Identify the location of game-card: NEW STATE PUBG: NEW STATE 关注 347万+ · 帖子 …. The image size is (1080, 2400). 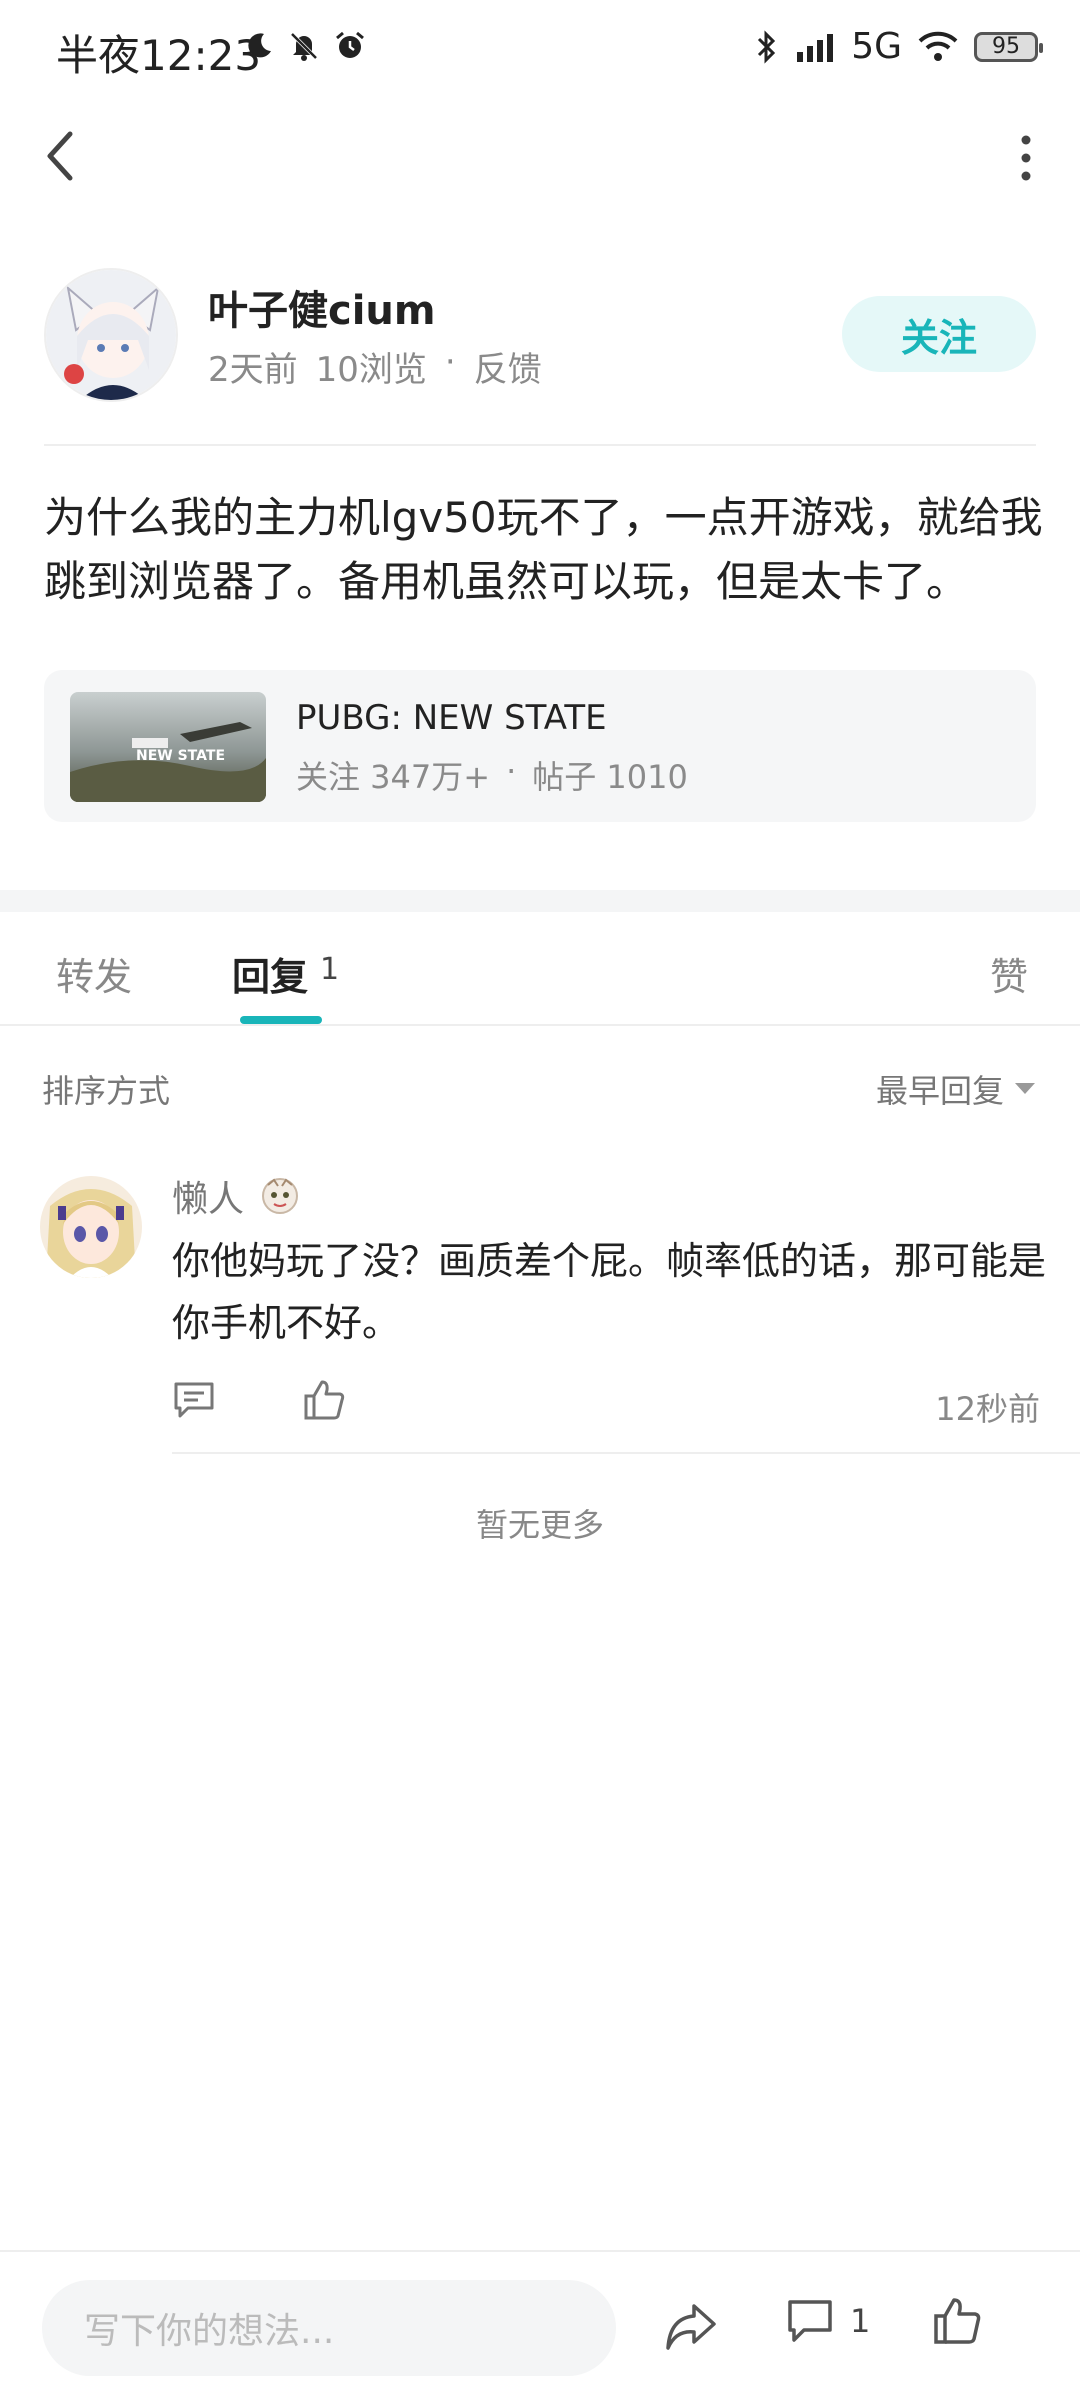
(540, 746).